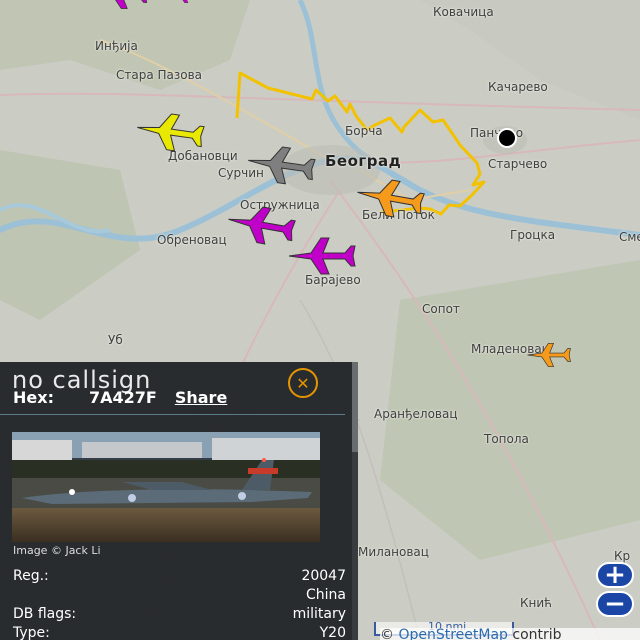  I want to click on place-label: Старчево, so click(518, 164).